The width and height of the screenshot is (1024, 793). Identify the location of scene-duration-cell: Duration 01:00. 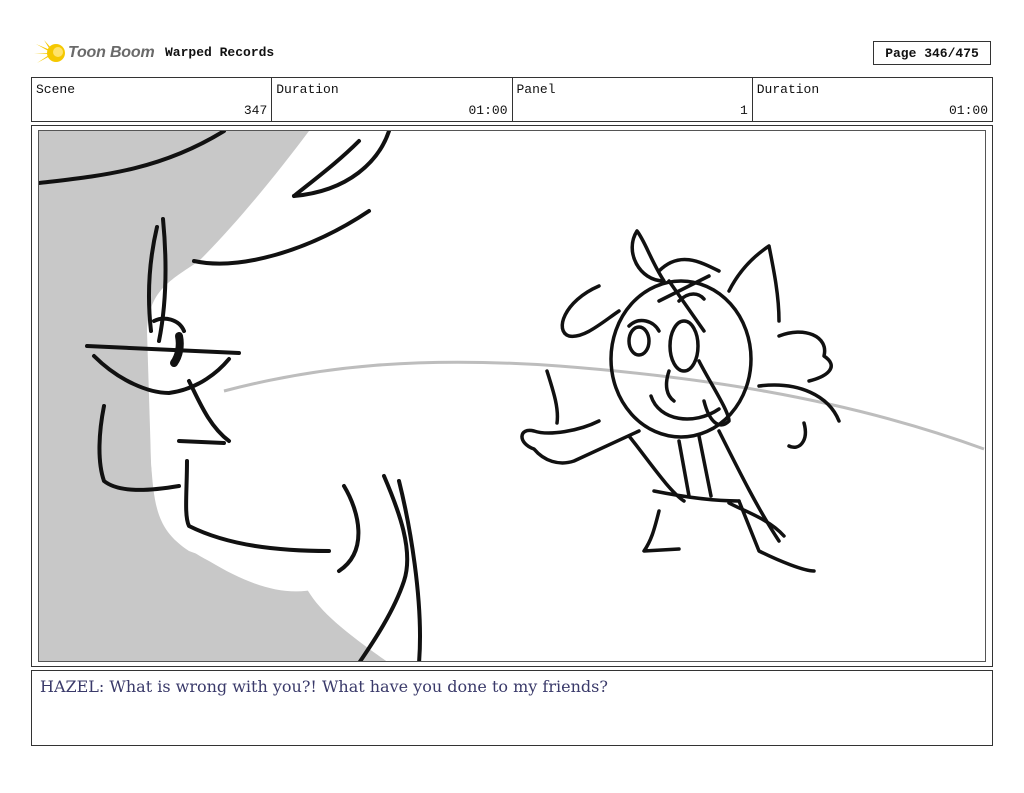
(392, 99).